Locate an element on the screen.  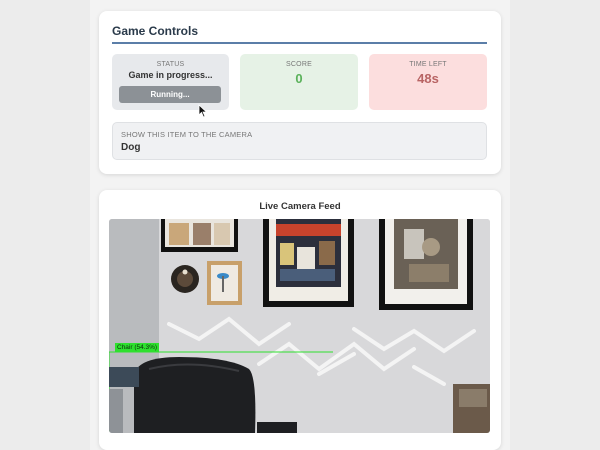
target-item-panel: SHOW THIS ITEM TO THE CAMERA Dog is located at coordinates (299, 141).